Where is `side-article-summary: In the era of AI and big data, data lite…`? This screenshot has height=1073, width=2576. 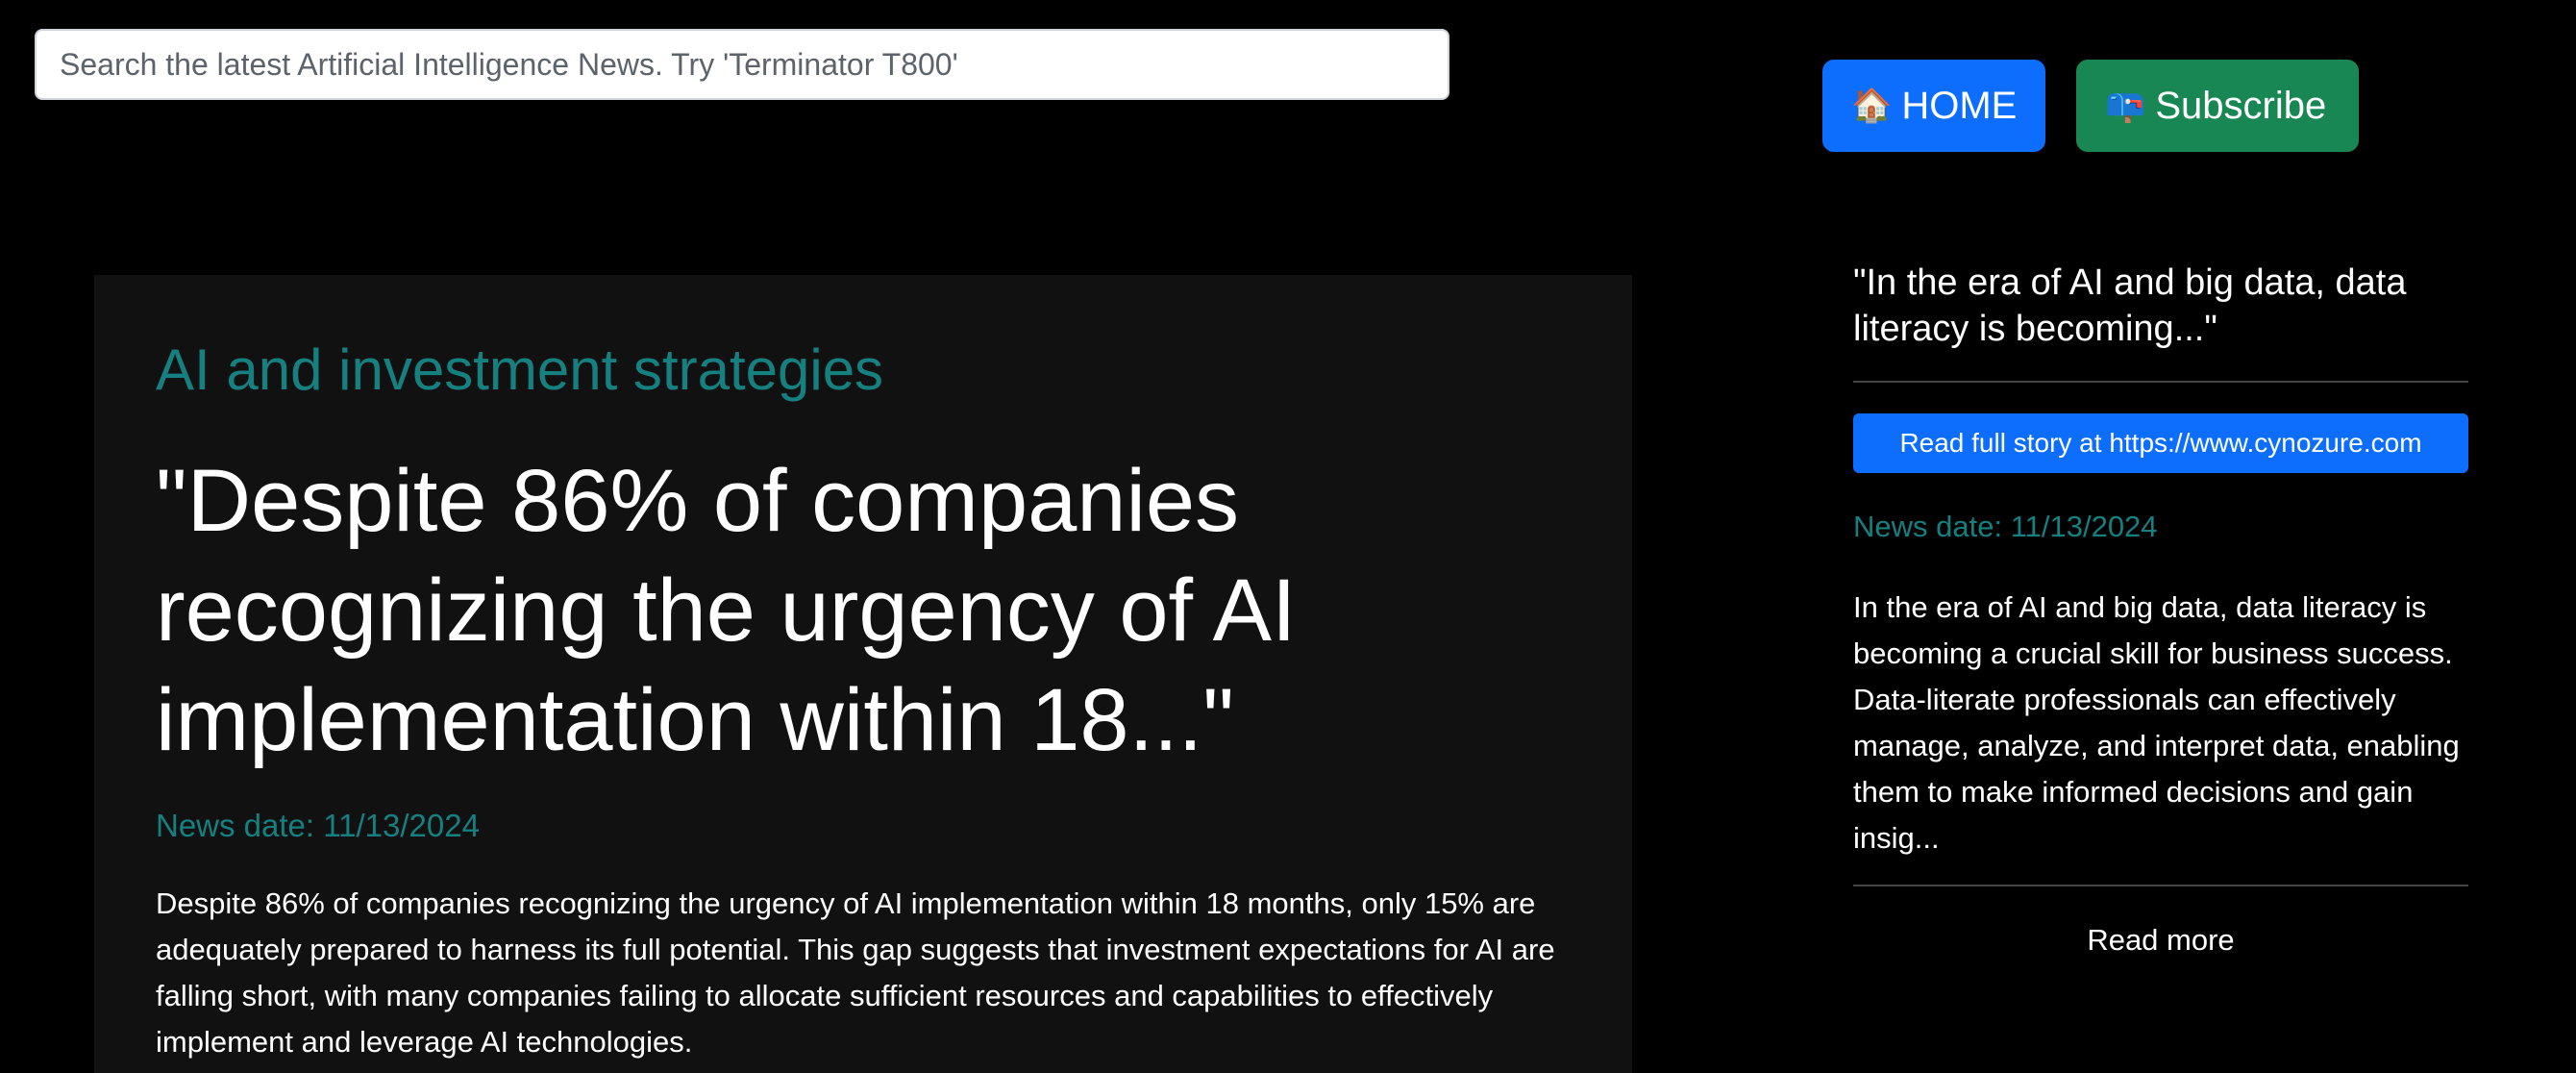
side-article-summary: In the era of AI and big data, data lite… is located at coordinates (2156, 722).